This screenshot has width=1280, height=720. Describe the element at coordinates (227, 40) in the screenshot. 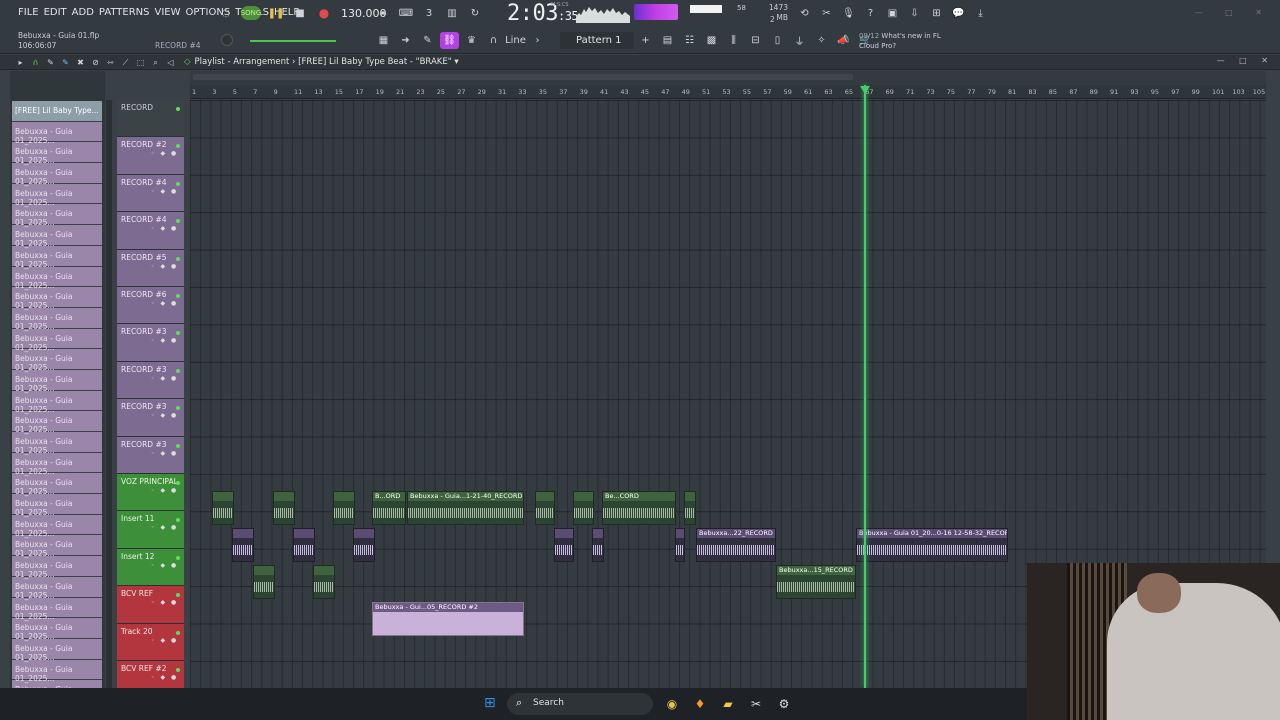

I see `master-knob` at that location.